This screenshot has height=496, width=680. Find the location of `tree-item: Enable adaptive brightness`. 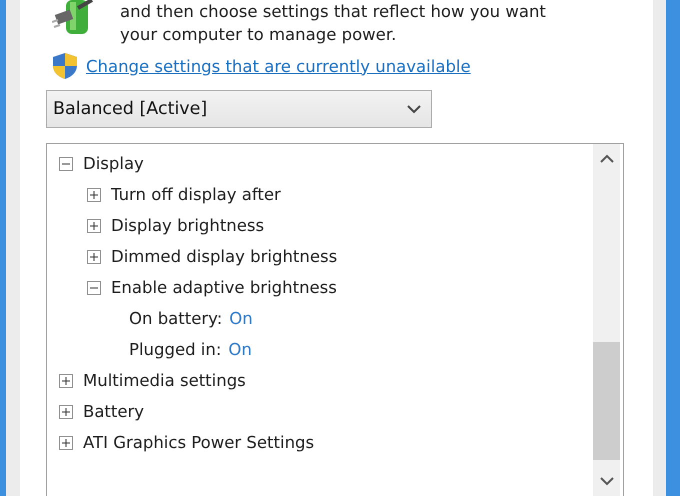

tree-item: Enable adaptive brightness is located at coordinates (224, 287).